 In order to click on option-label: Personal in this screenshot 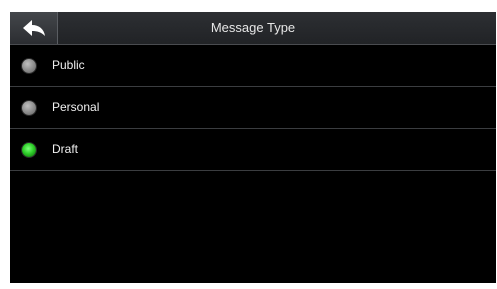, I will do `click(76, 107)`.